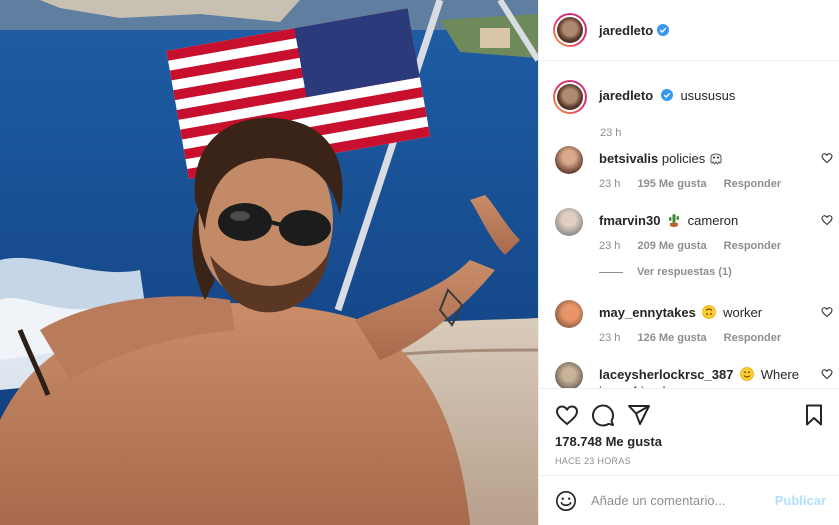  I want to click on add-comment-bar: Publicar, so click(689, 500).